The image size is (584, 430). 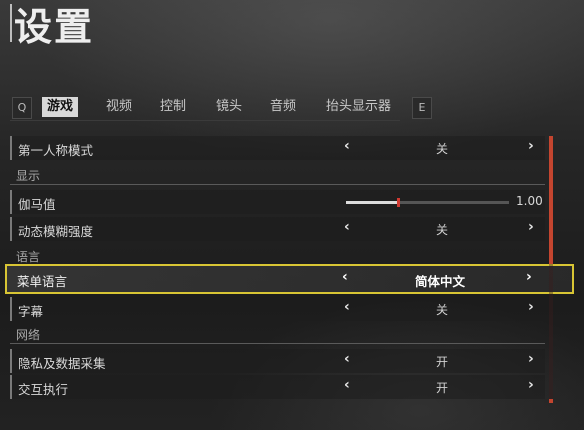 I want to click on next-tab-key: E, so click(x=422, y=108).